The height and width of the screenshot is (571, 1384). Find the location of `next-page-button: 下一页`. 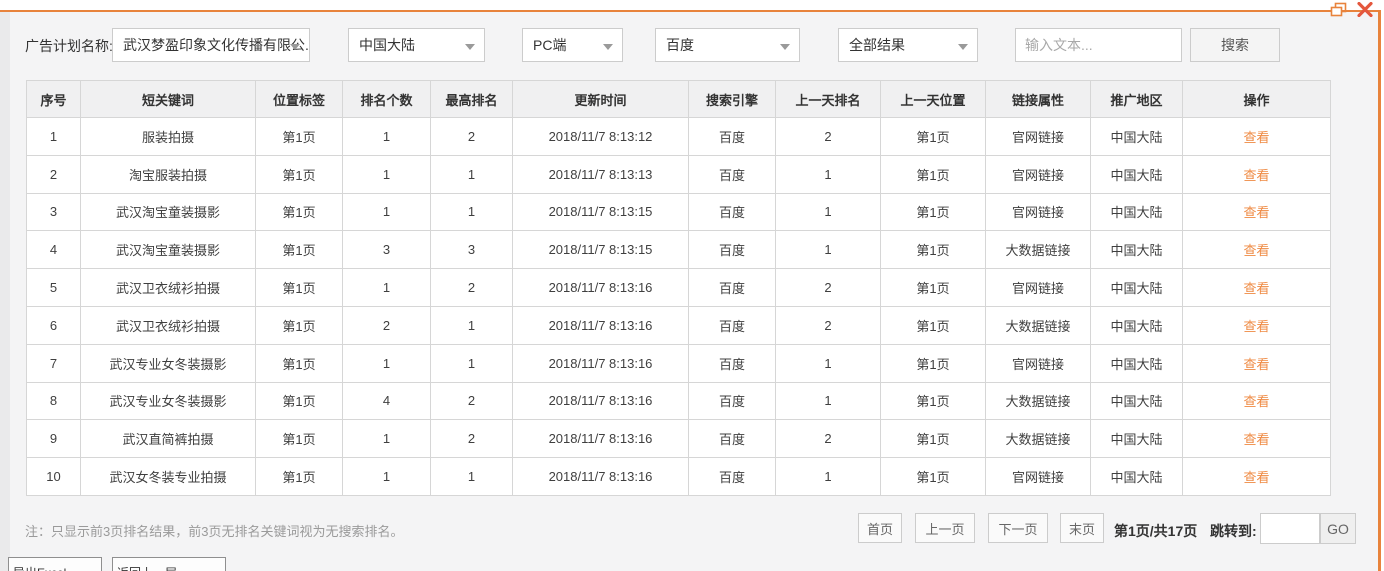

next-page-button: 下一页 is located at coordinates (1018, 528).